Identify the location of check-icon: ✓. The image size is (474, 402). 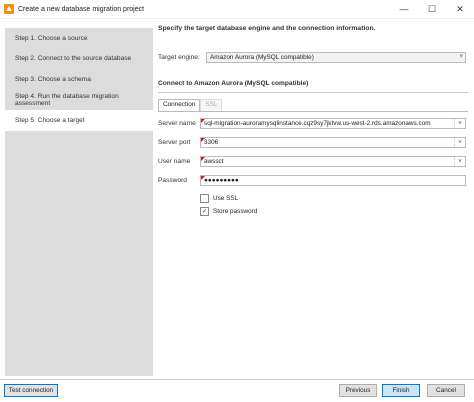
(204, 211).